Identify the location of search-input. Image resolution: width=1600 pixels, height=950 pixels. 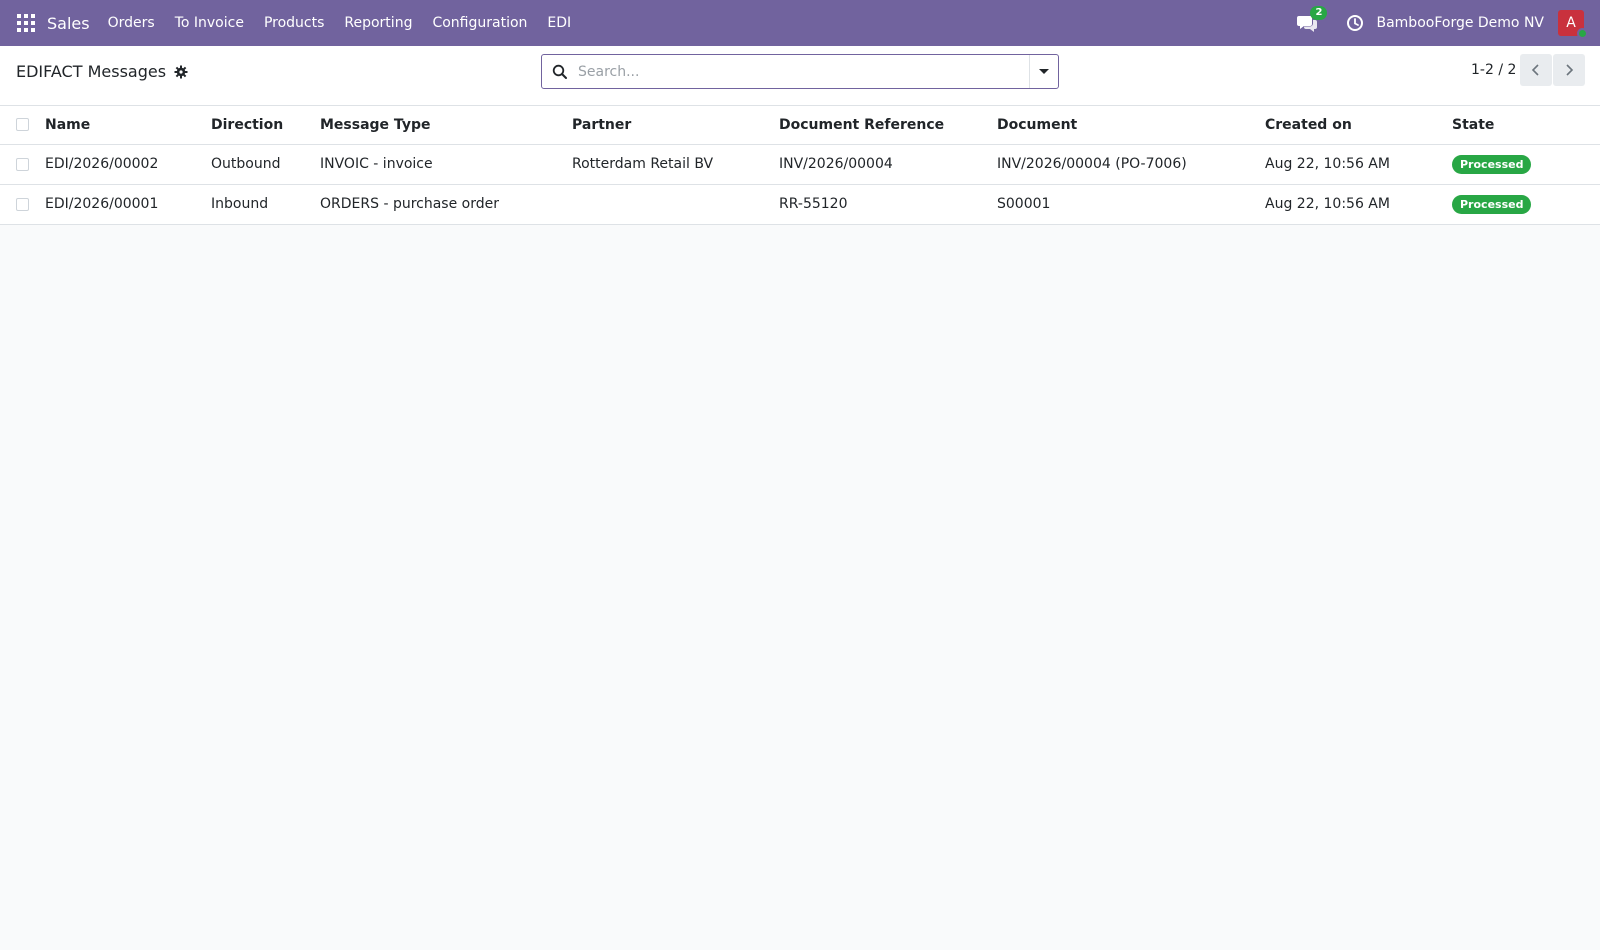
(803, 71).